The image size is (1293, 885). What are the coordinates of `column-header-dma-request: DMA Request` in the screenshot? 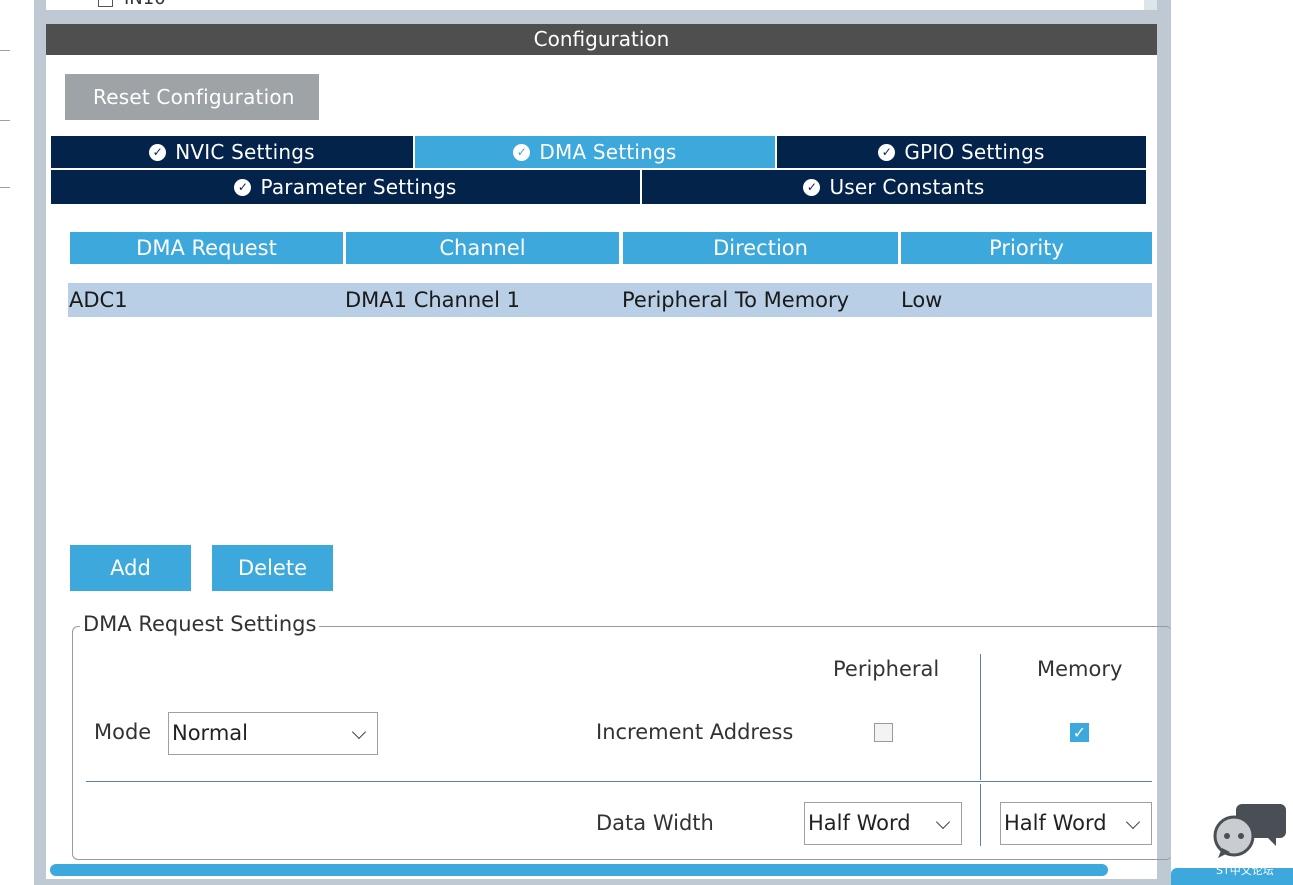 It's located at (206, 248).